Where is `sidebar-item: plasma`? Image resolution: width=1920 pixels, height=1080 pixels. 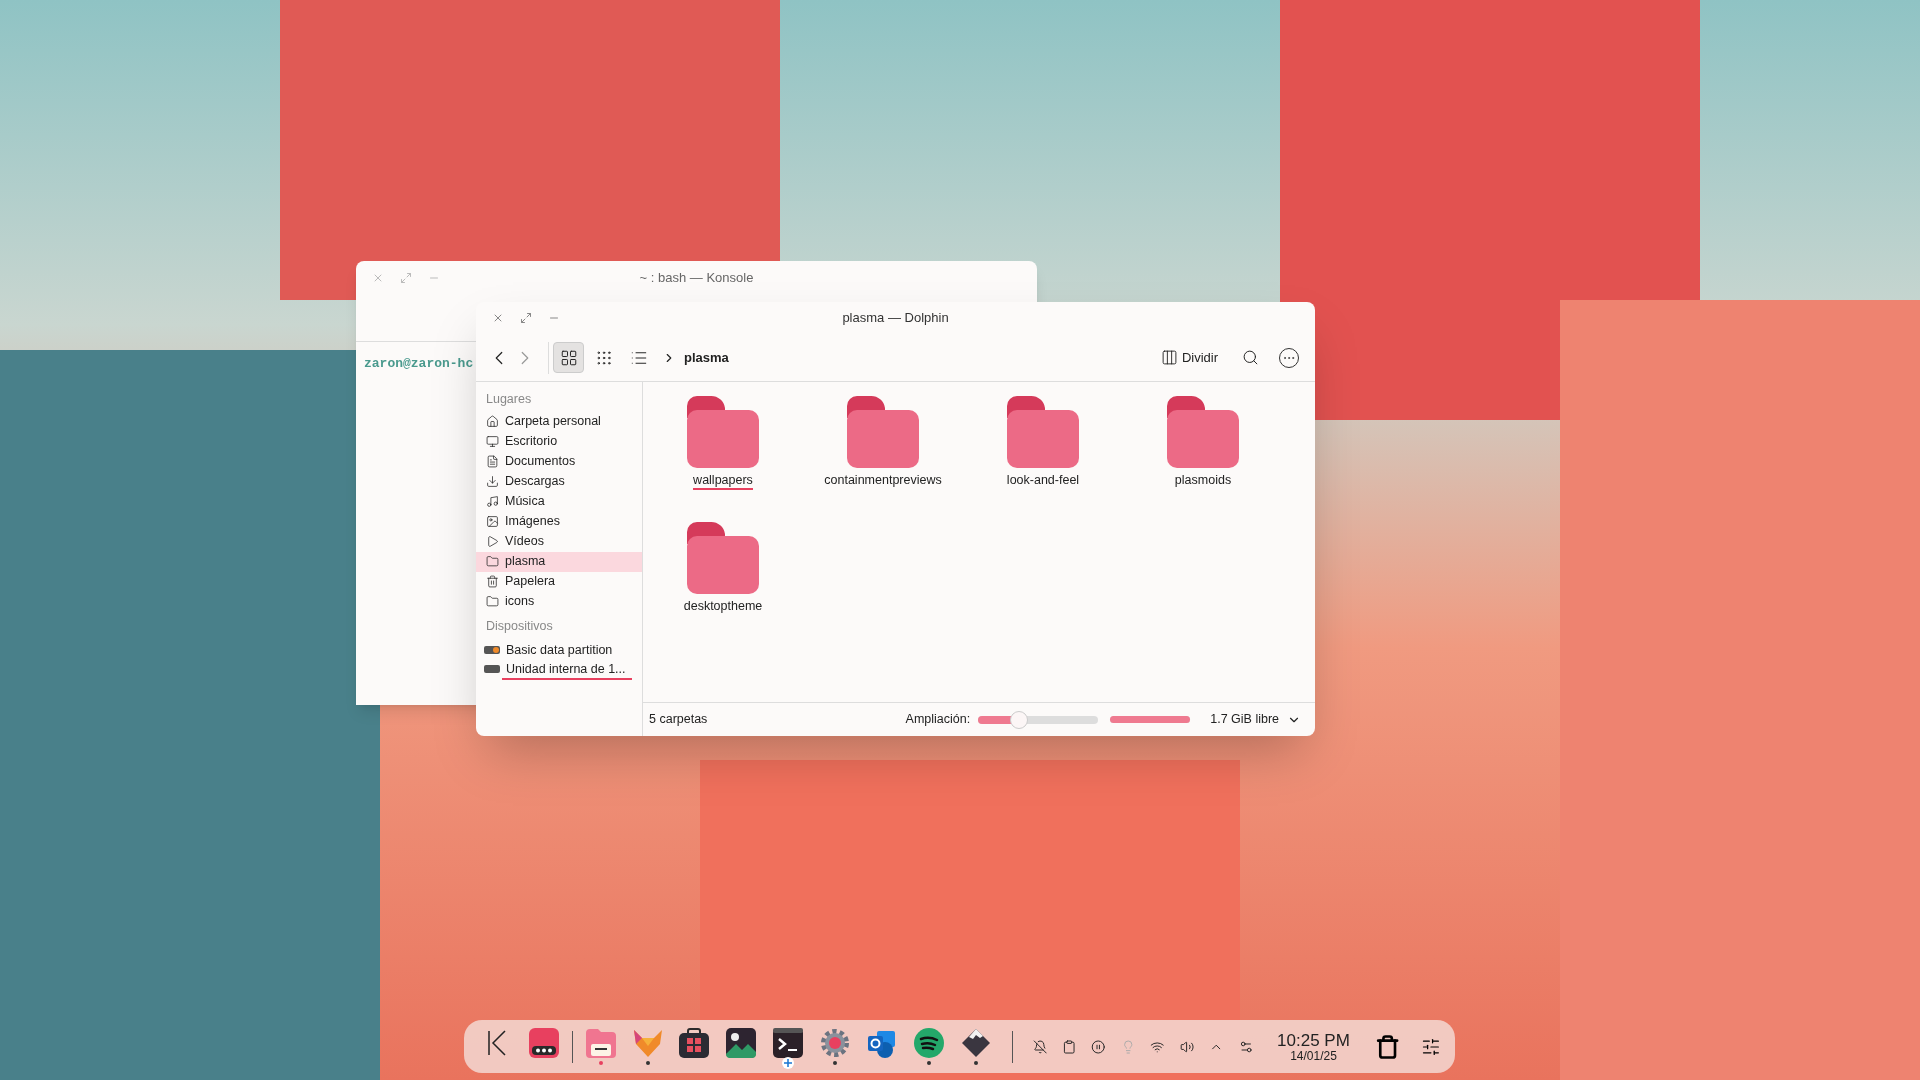
sidebar-item: plasma is located at coordinates (559, 561).